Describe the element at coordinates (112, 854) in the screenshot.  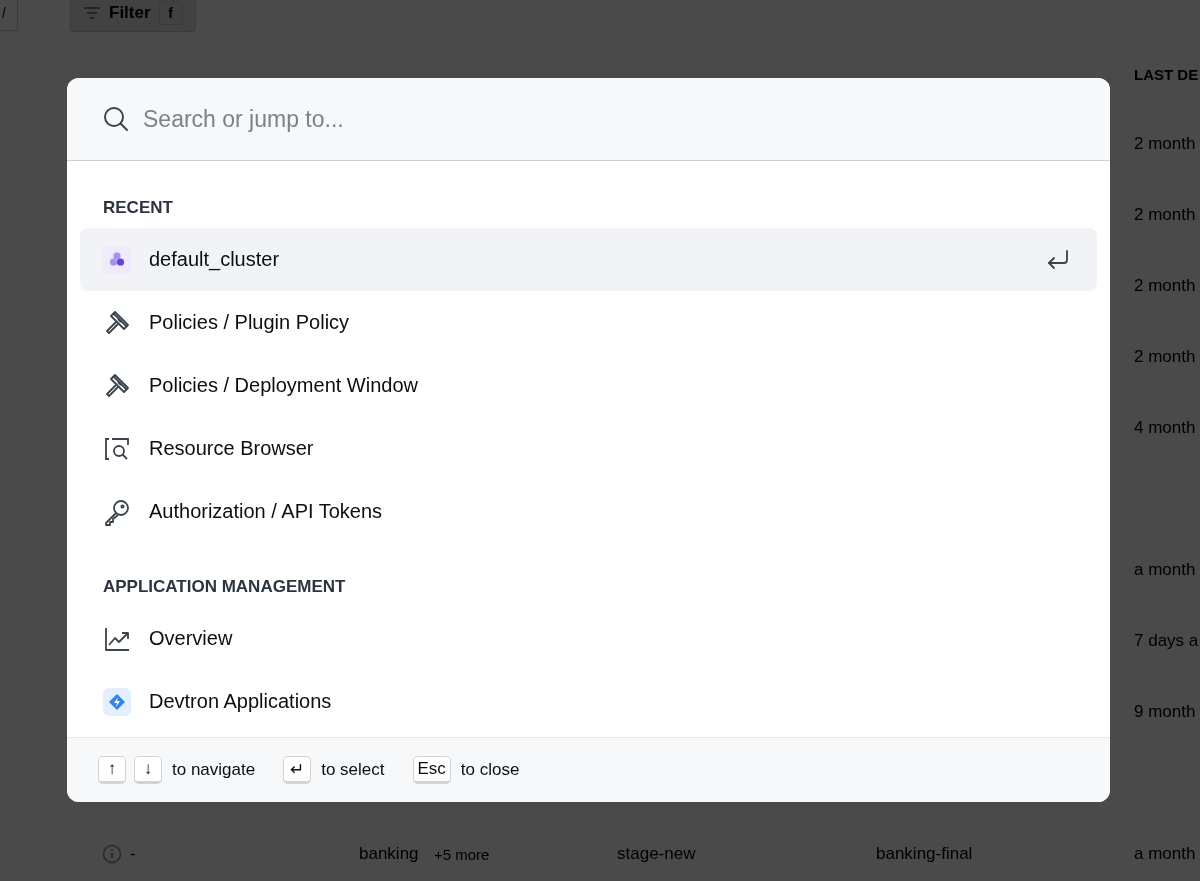
I see `info-icon` at that location.